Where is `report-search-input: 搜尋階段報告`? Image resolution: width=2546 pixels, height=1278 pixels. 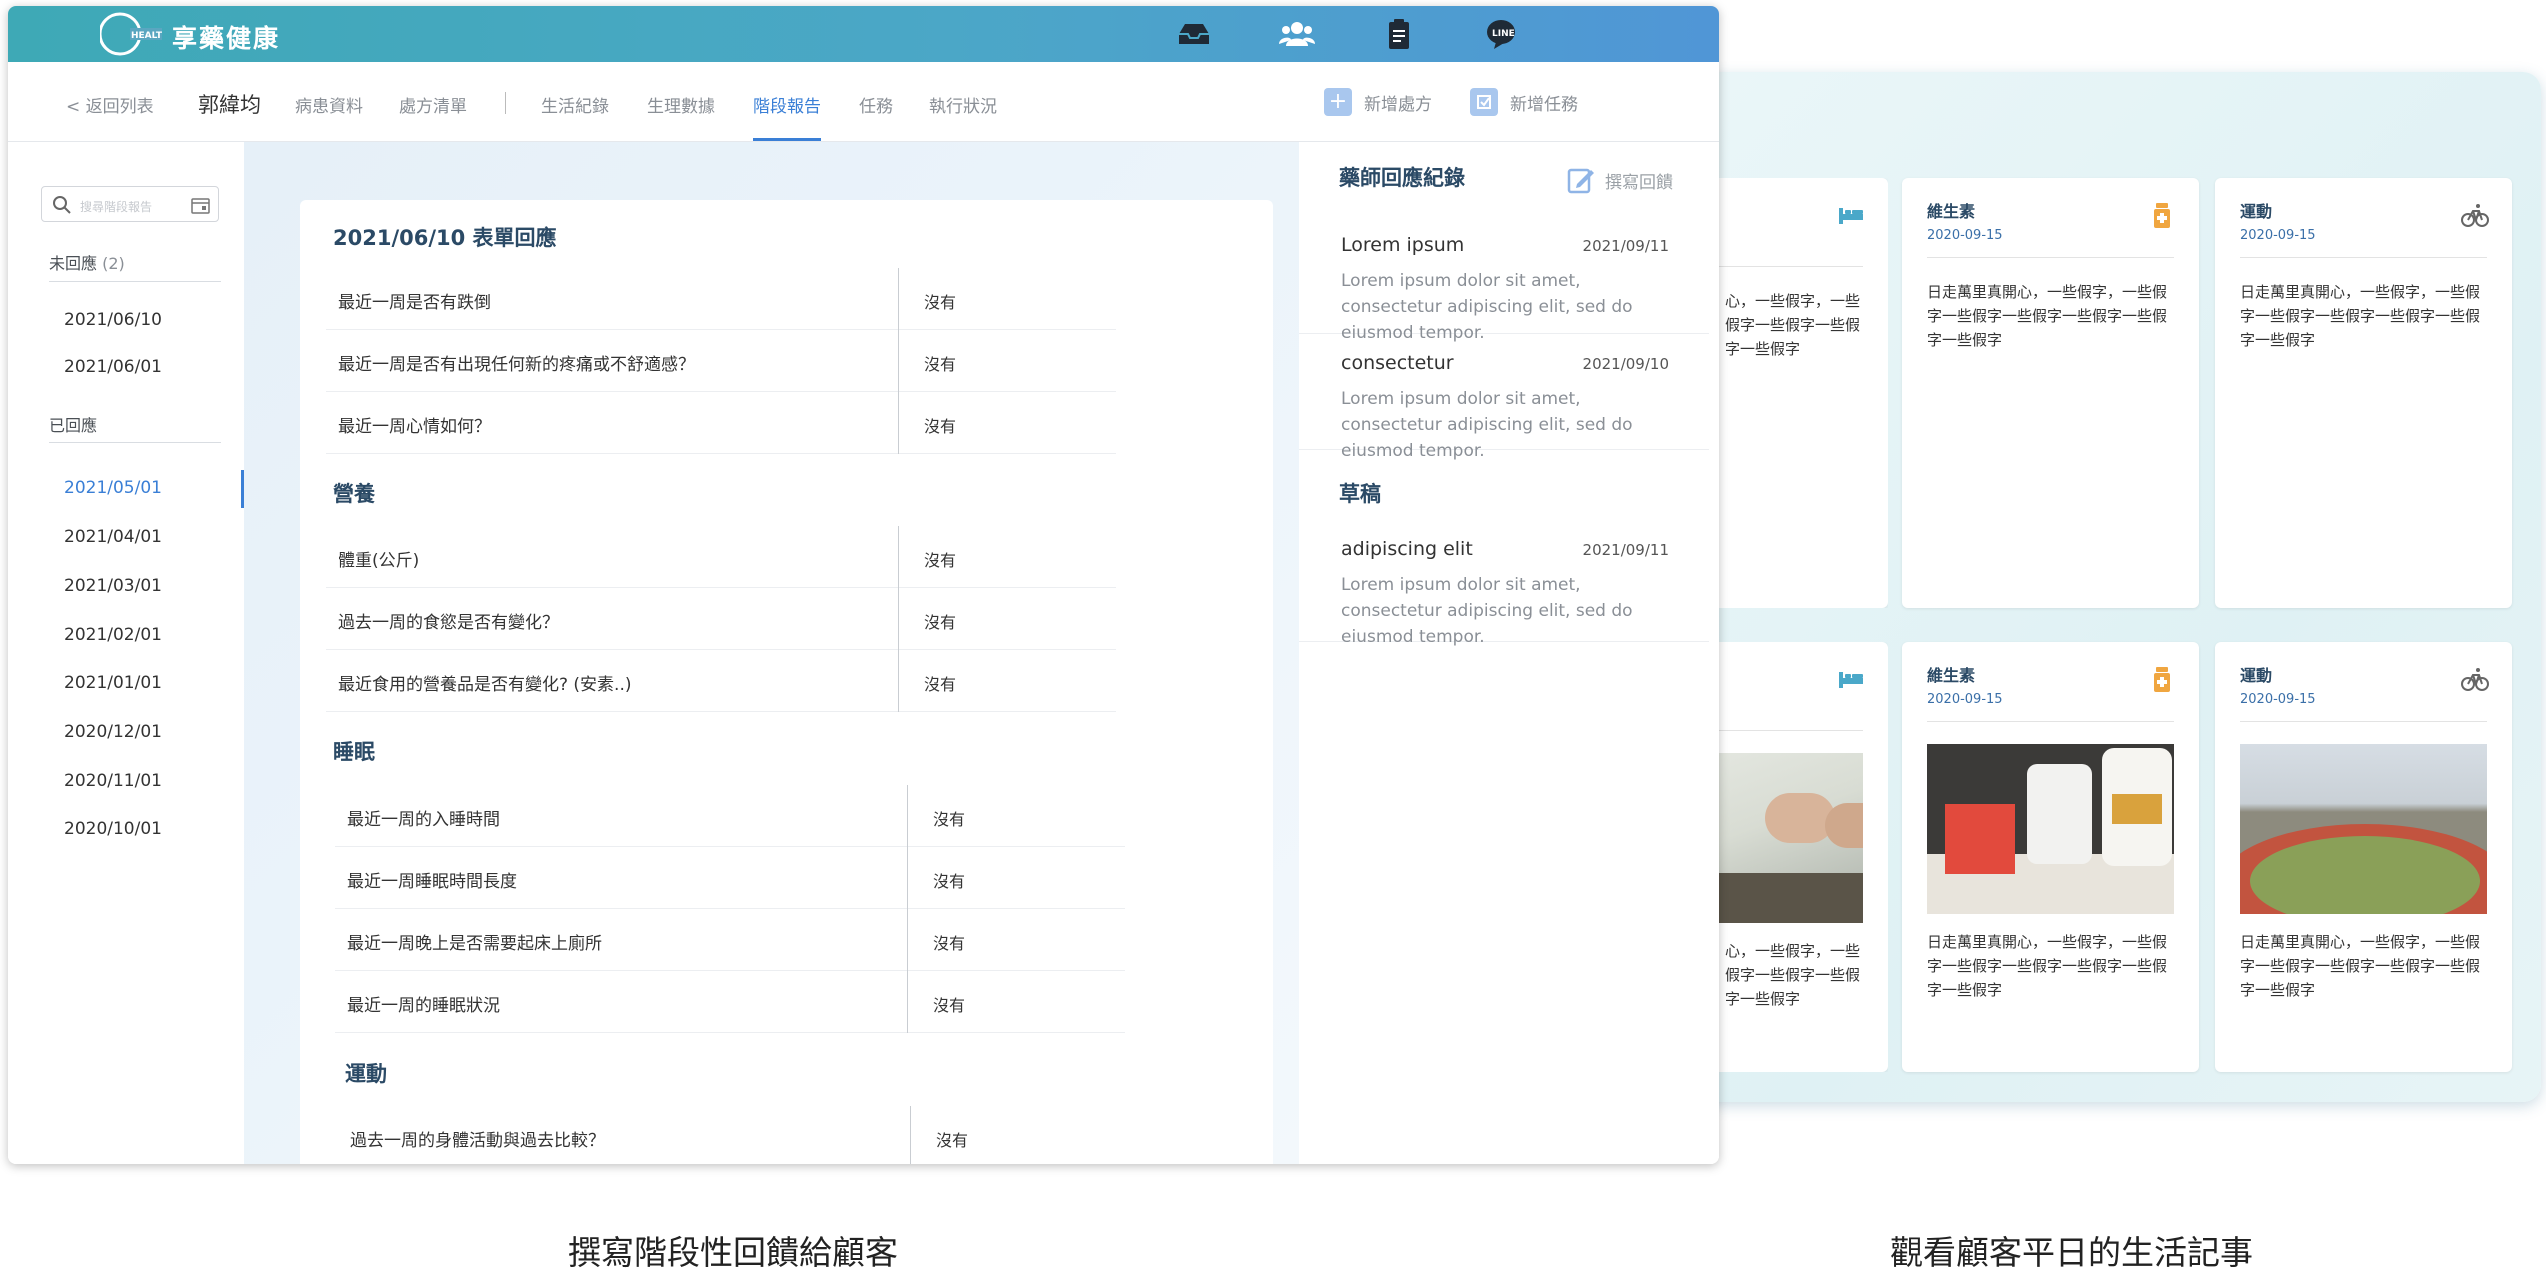
report-search-input: 搜尋階段報告 is located at coordinates (130, 204).